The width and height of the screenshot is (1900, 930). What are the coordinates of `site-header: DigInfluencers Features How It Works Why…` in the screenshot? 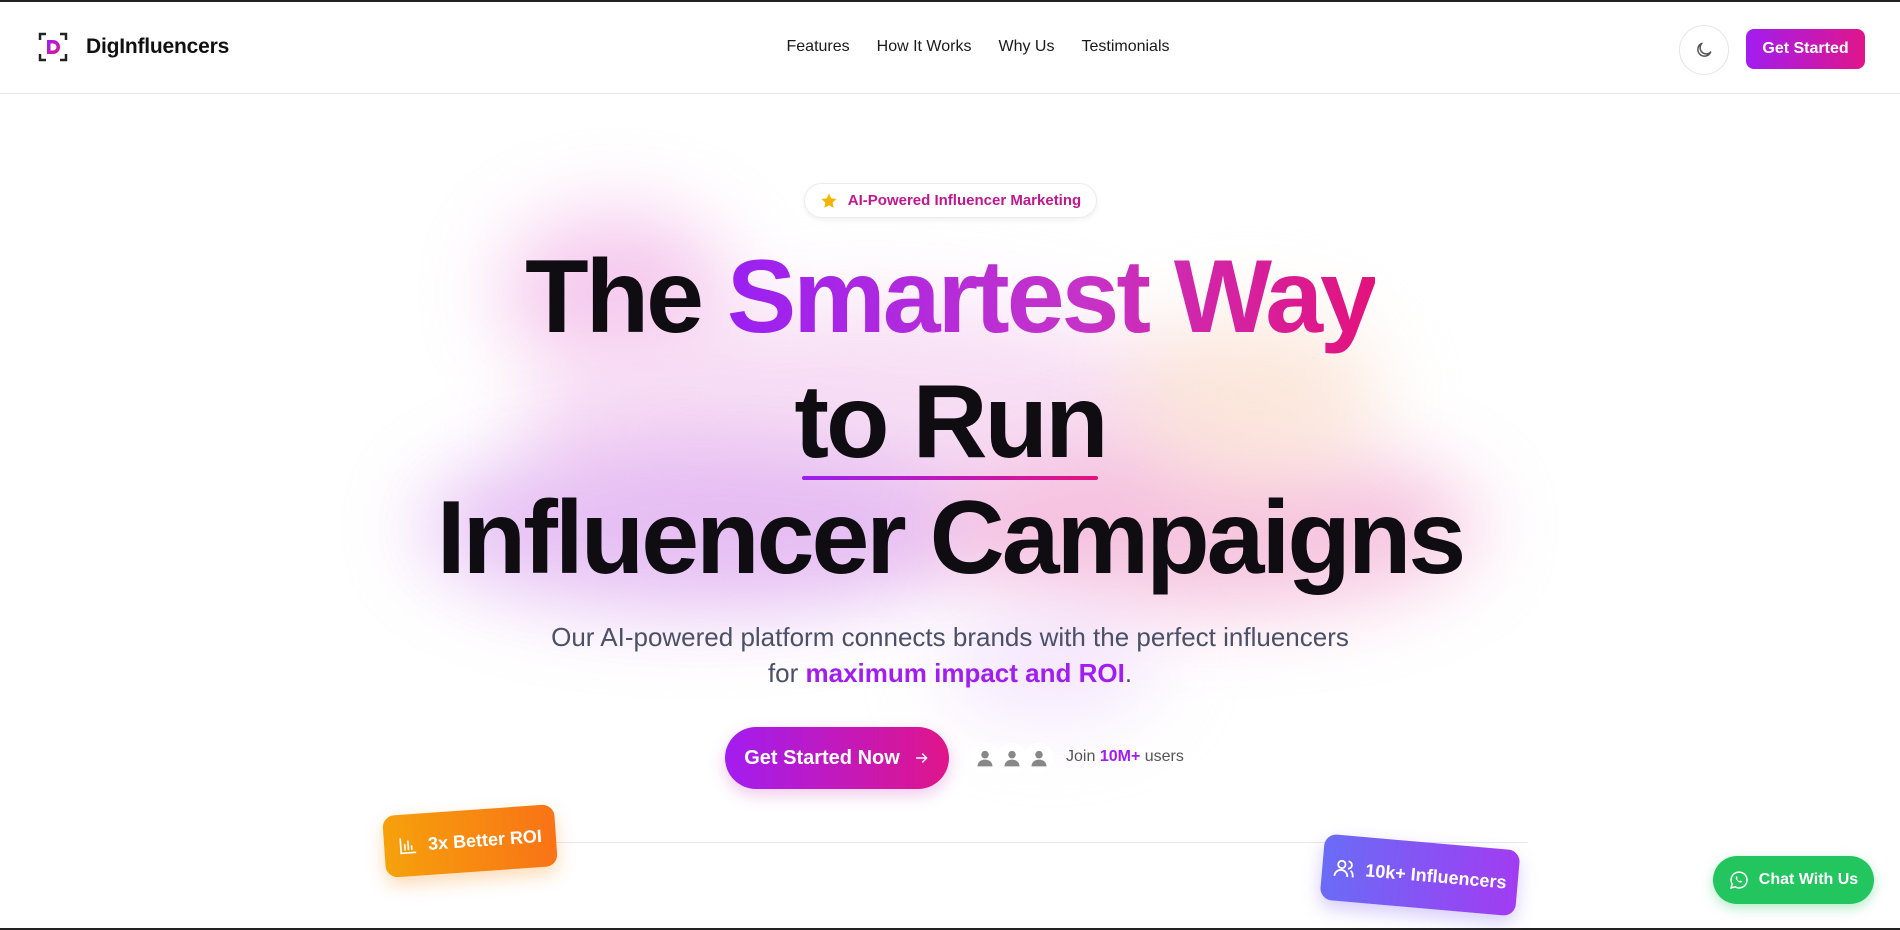 It's located at (950, 48).